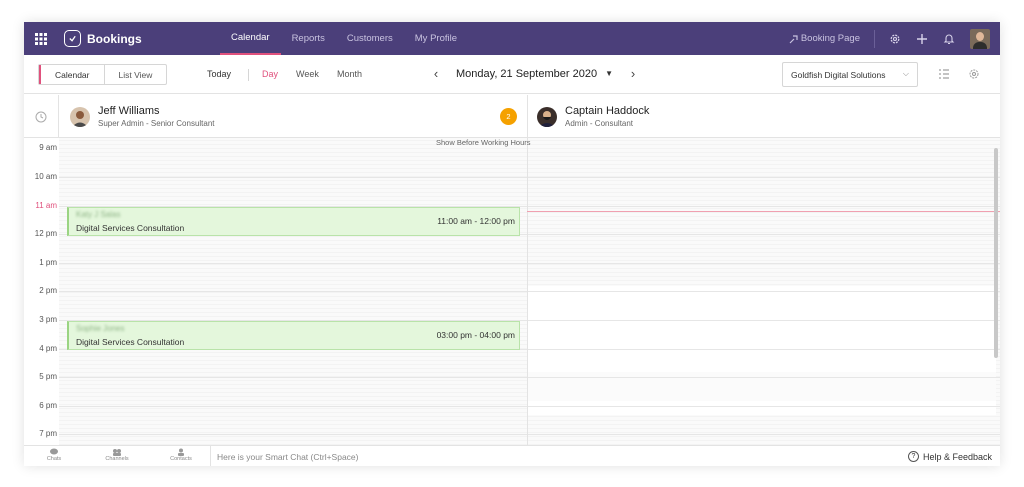 The height and width of the screenshot is (487, 1024). What do you see at coordinates (41, 116) in the screenshot?
I see `clock-icon` at bounding box center [41, 116].